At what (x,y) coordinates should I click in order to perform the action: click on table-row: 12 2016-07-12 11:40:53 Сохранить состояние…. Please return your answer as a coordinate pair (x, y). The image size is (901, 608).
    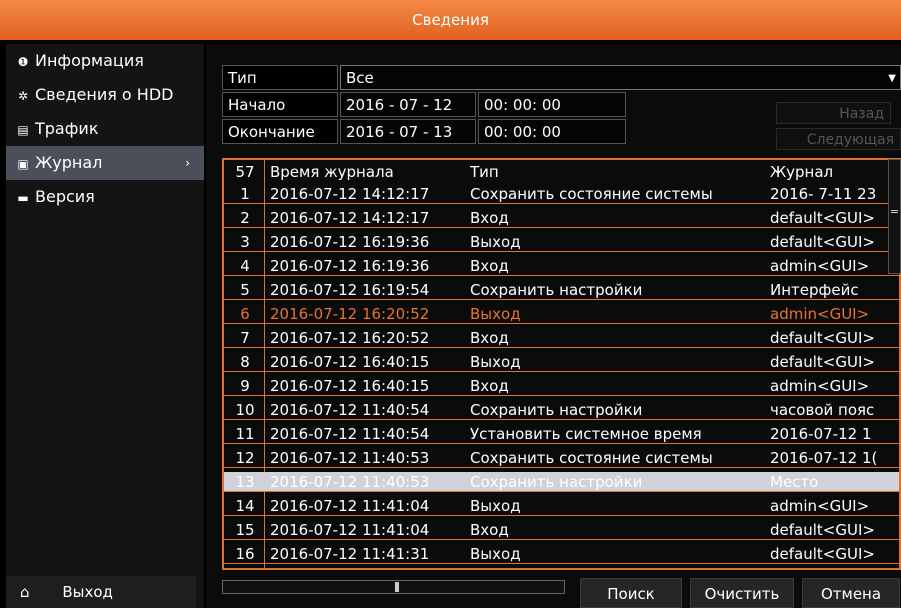
    Looking at the image, I should click on (561, 458).